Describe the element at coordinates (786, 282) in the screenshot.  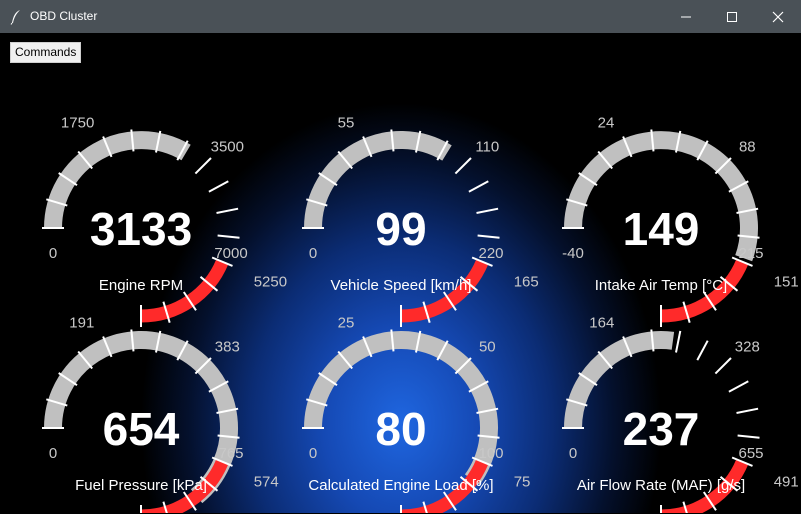
I see `gauge-scale-label: 151` at that location.